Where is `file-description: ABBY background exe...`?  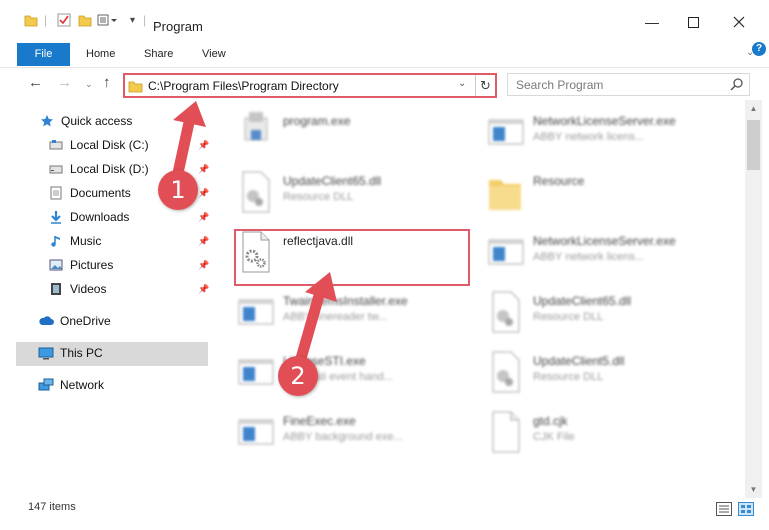
file-description: ABBY background exe... is located at coordinates (343, 437).